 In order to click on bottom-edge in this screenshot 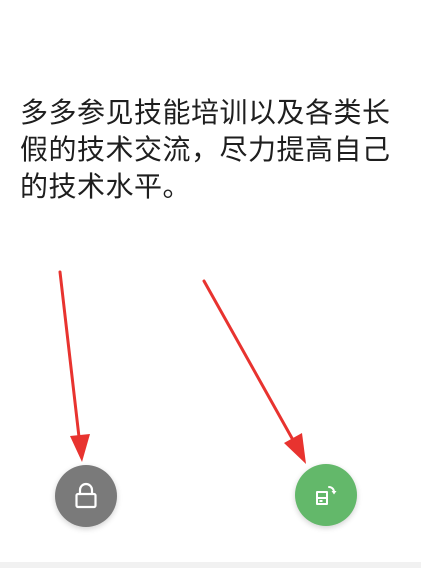, I will do `click(210, 565)`.